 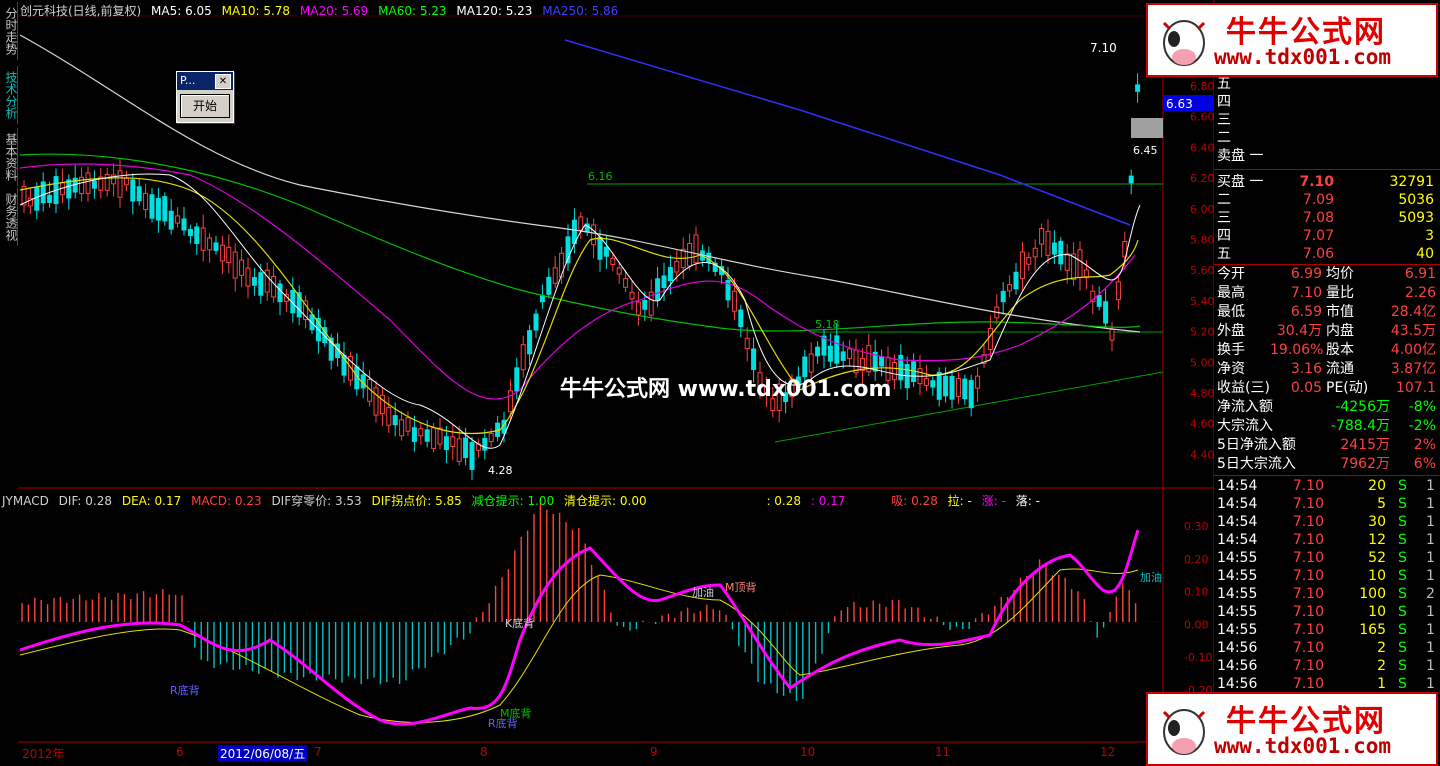 I want to click on quote-value-2: 2.26, so click(x=1420, y=293).